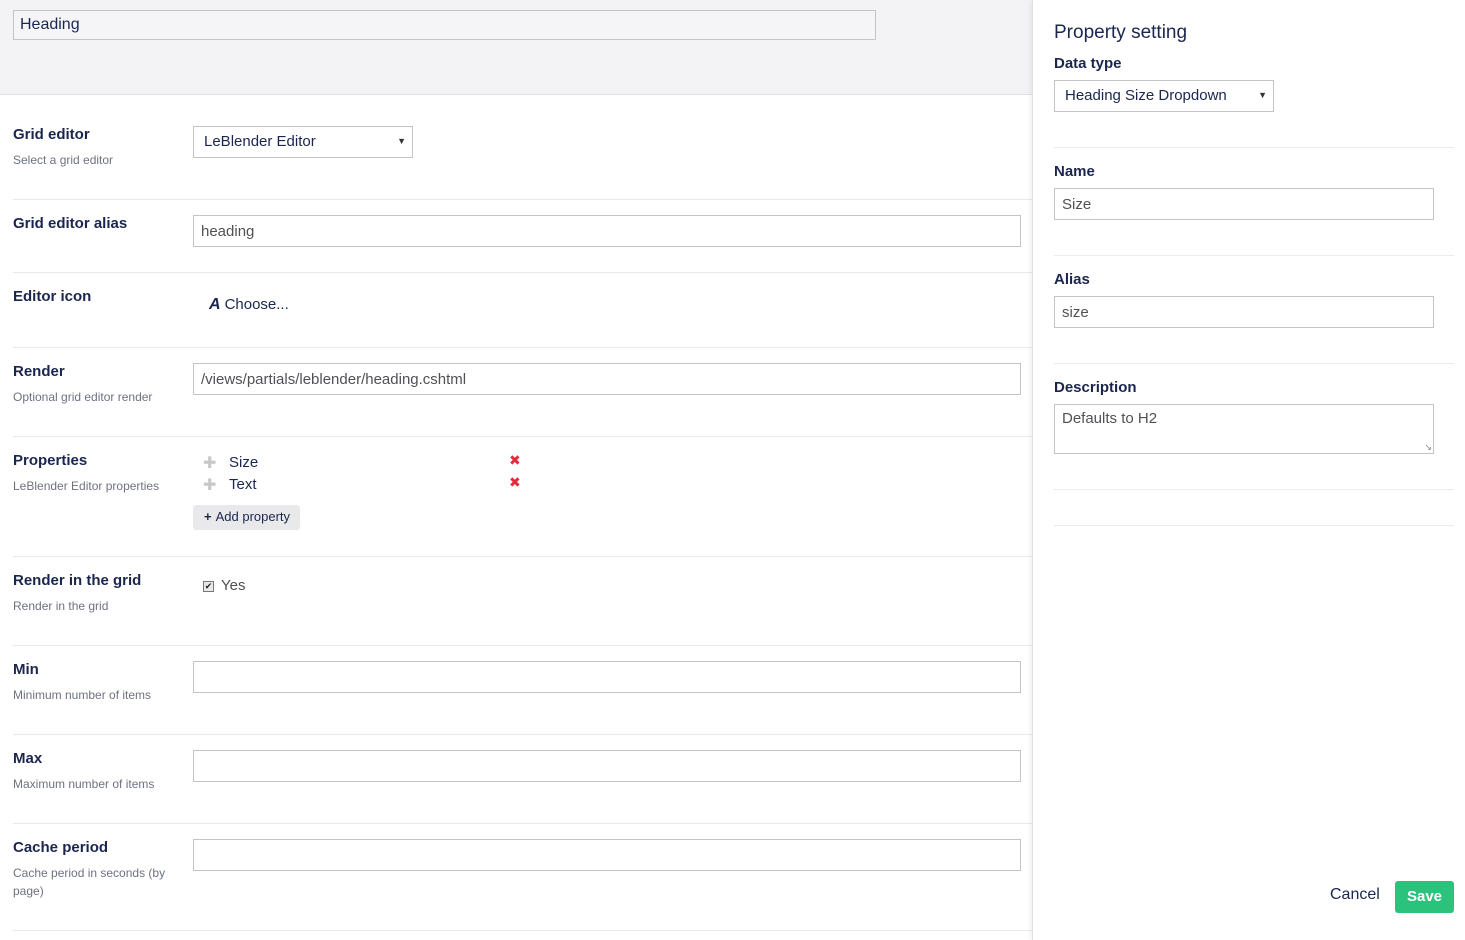  Describe the element at coordinates (51, 134) in the screenshot. I see `grid-editor-label: Grid editor` at that location.